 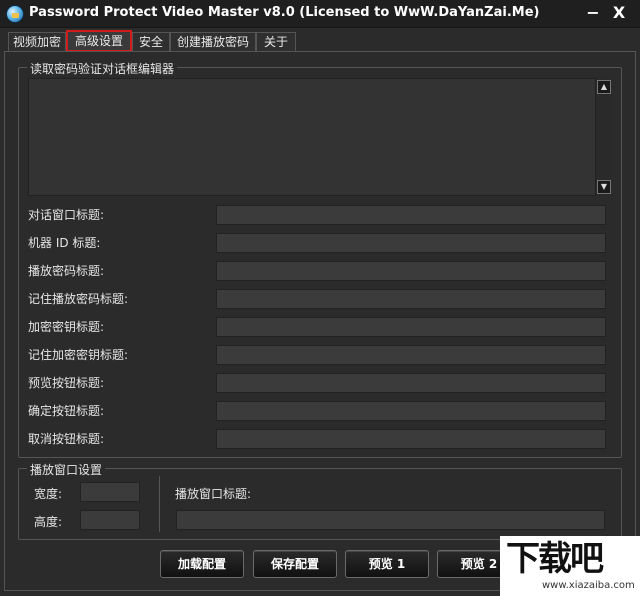 I want to click on height-label: 高度:, so click(x=48, y=522).